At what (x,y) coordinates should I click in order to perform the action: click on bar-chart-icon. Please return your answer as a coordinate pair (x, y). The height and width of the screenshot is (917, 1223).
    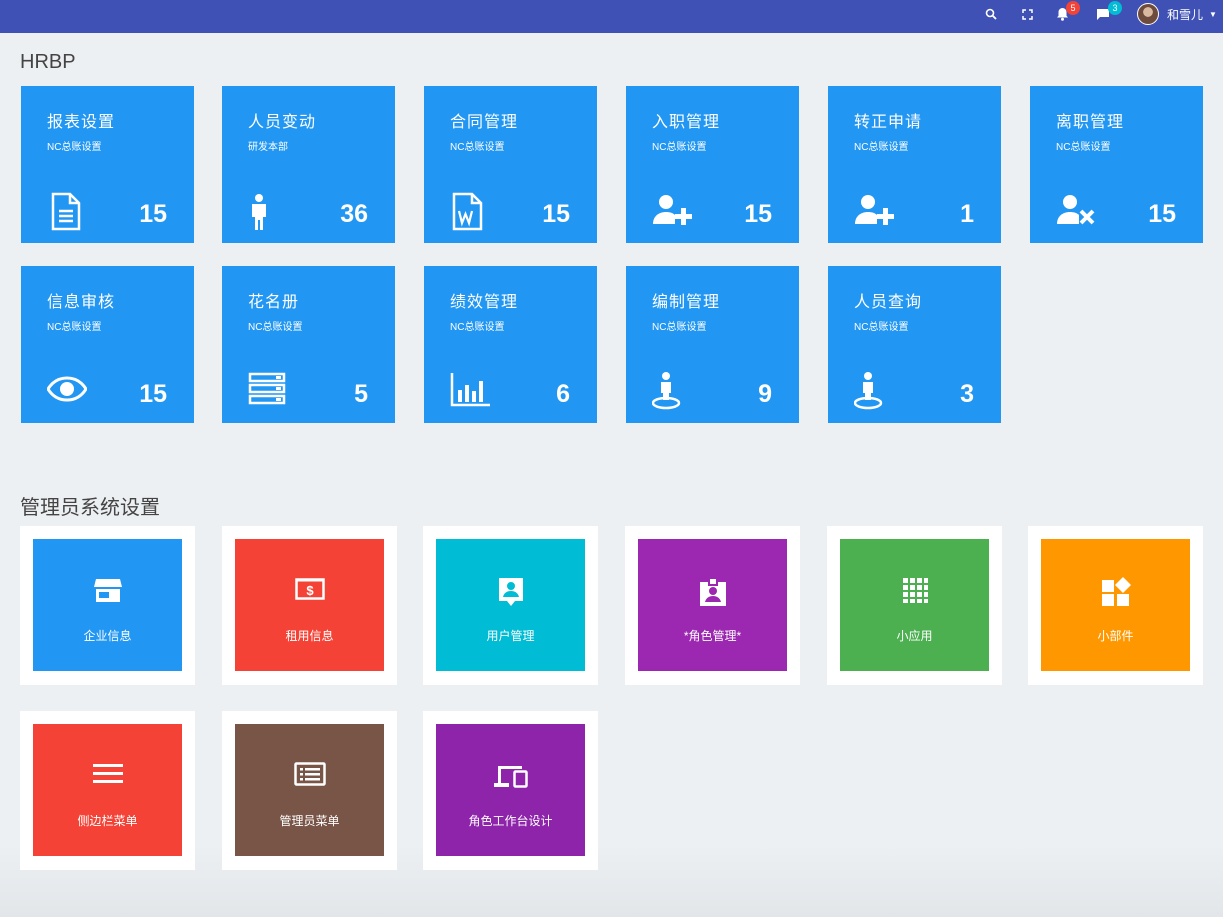
    Looking at the image, I should click on (470, 390).